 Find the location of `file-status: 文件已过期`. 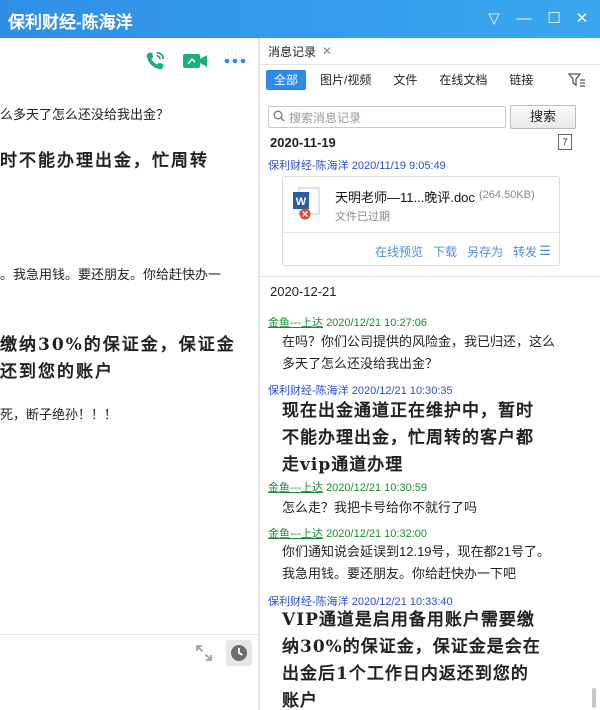

file-status: 文件已过期 is located at coordinates (362, 217).